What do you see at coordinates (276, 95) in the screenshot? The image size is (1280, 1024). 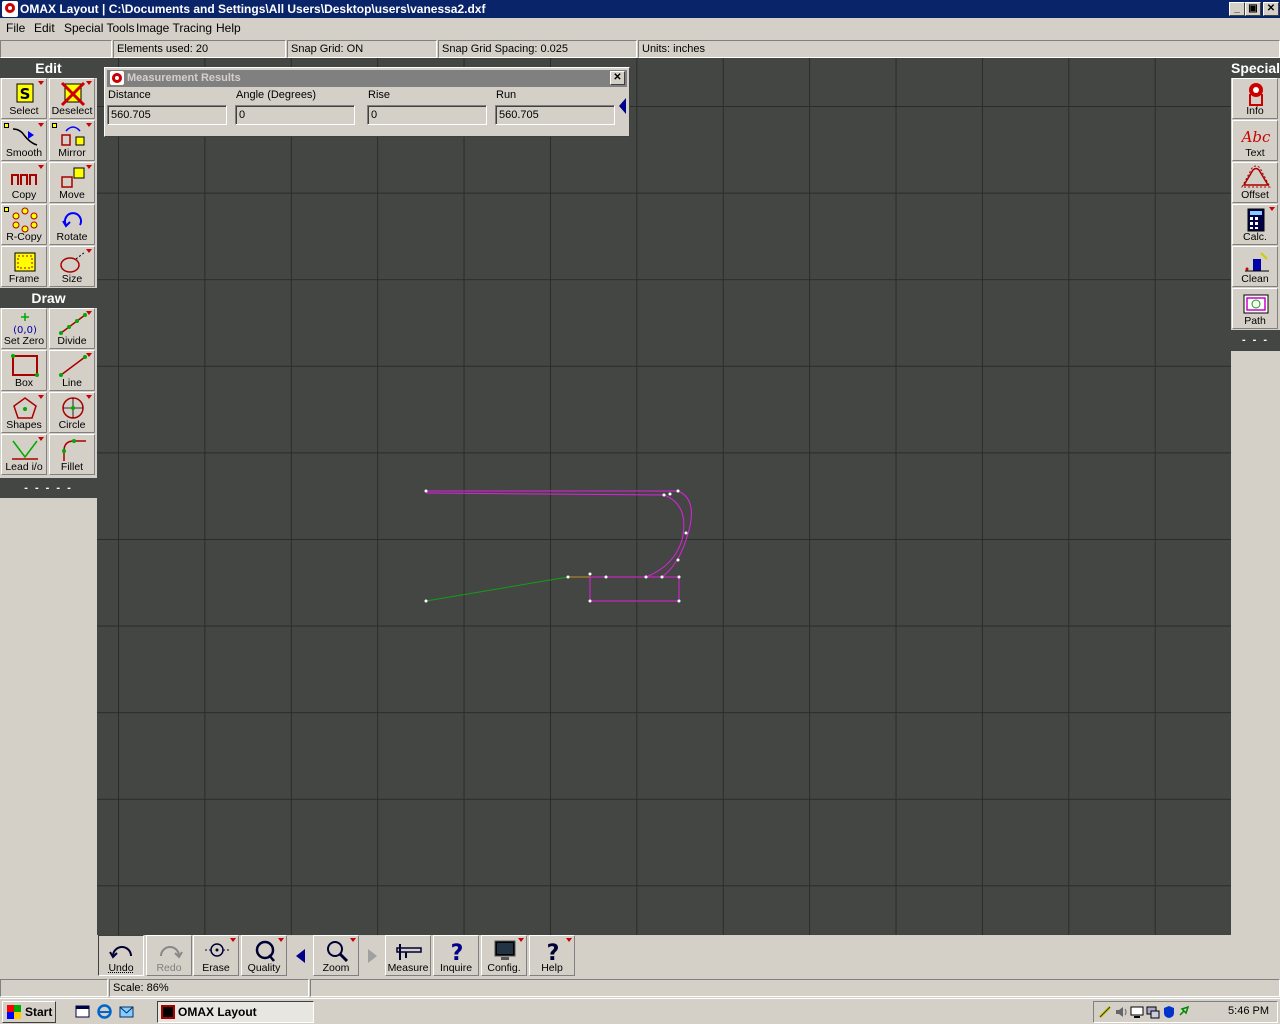 I see `angle-label: Angle (Degrees)` at bounding box center [276, 95].